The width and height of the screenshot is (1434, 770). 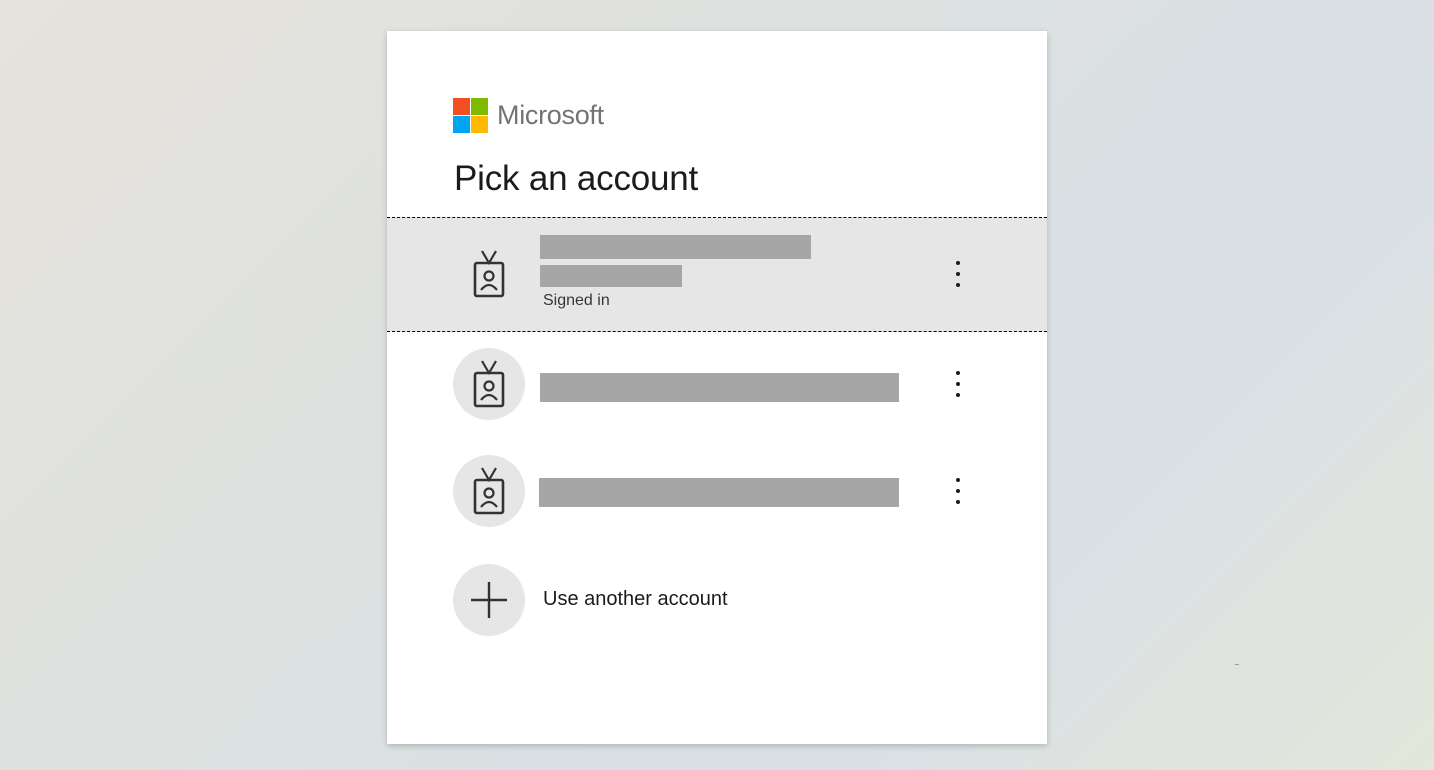 What do you see at coordinates (635, 599) in the screenshot?
I see `use-another-account-label: Use another account` at bounding box center [635, 599].